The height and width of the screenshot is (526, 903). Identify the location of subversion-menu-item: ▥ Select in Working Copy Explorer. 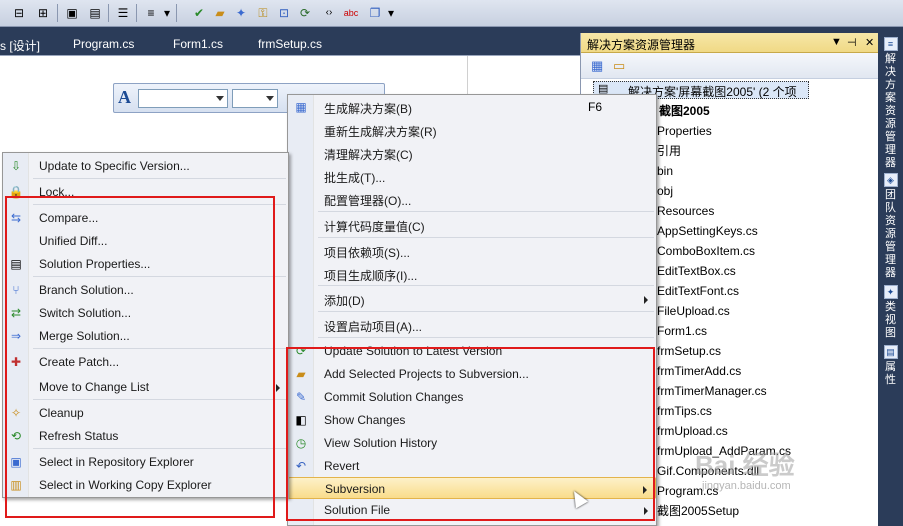
(145, 485).